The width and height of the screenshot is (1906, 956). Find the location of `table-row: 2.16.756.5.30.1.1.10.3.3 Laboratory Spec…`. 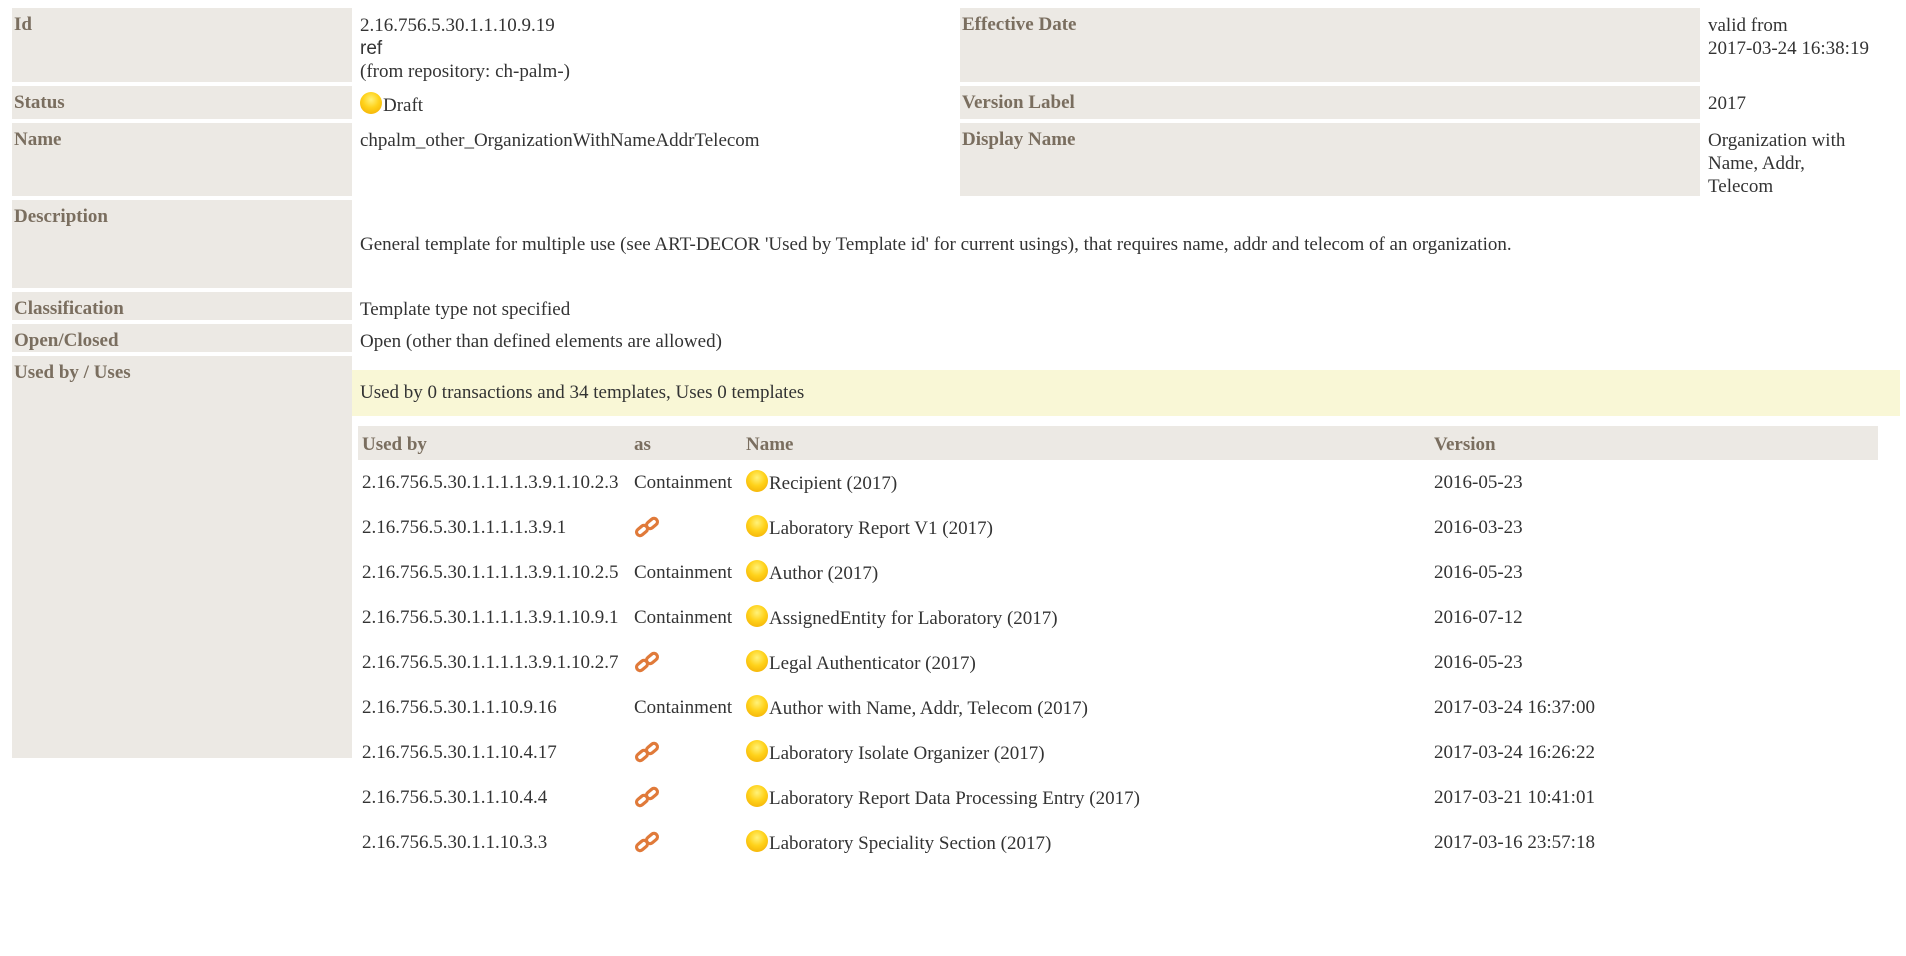

table-row: 2.16.756.5.30.1.1.10.3.3 Laboratory Spec… is located at coordinates (1118, 842).